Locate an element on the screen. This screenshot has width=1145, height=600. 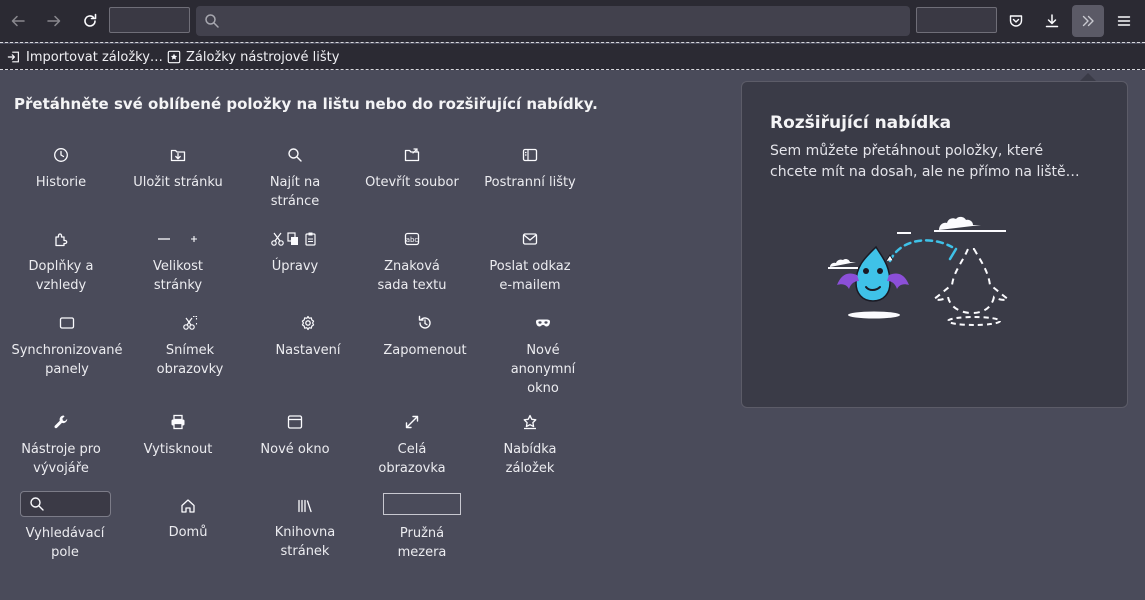
arrow-right-icon is located at coordinates (54, 21).